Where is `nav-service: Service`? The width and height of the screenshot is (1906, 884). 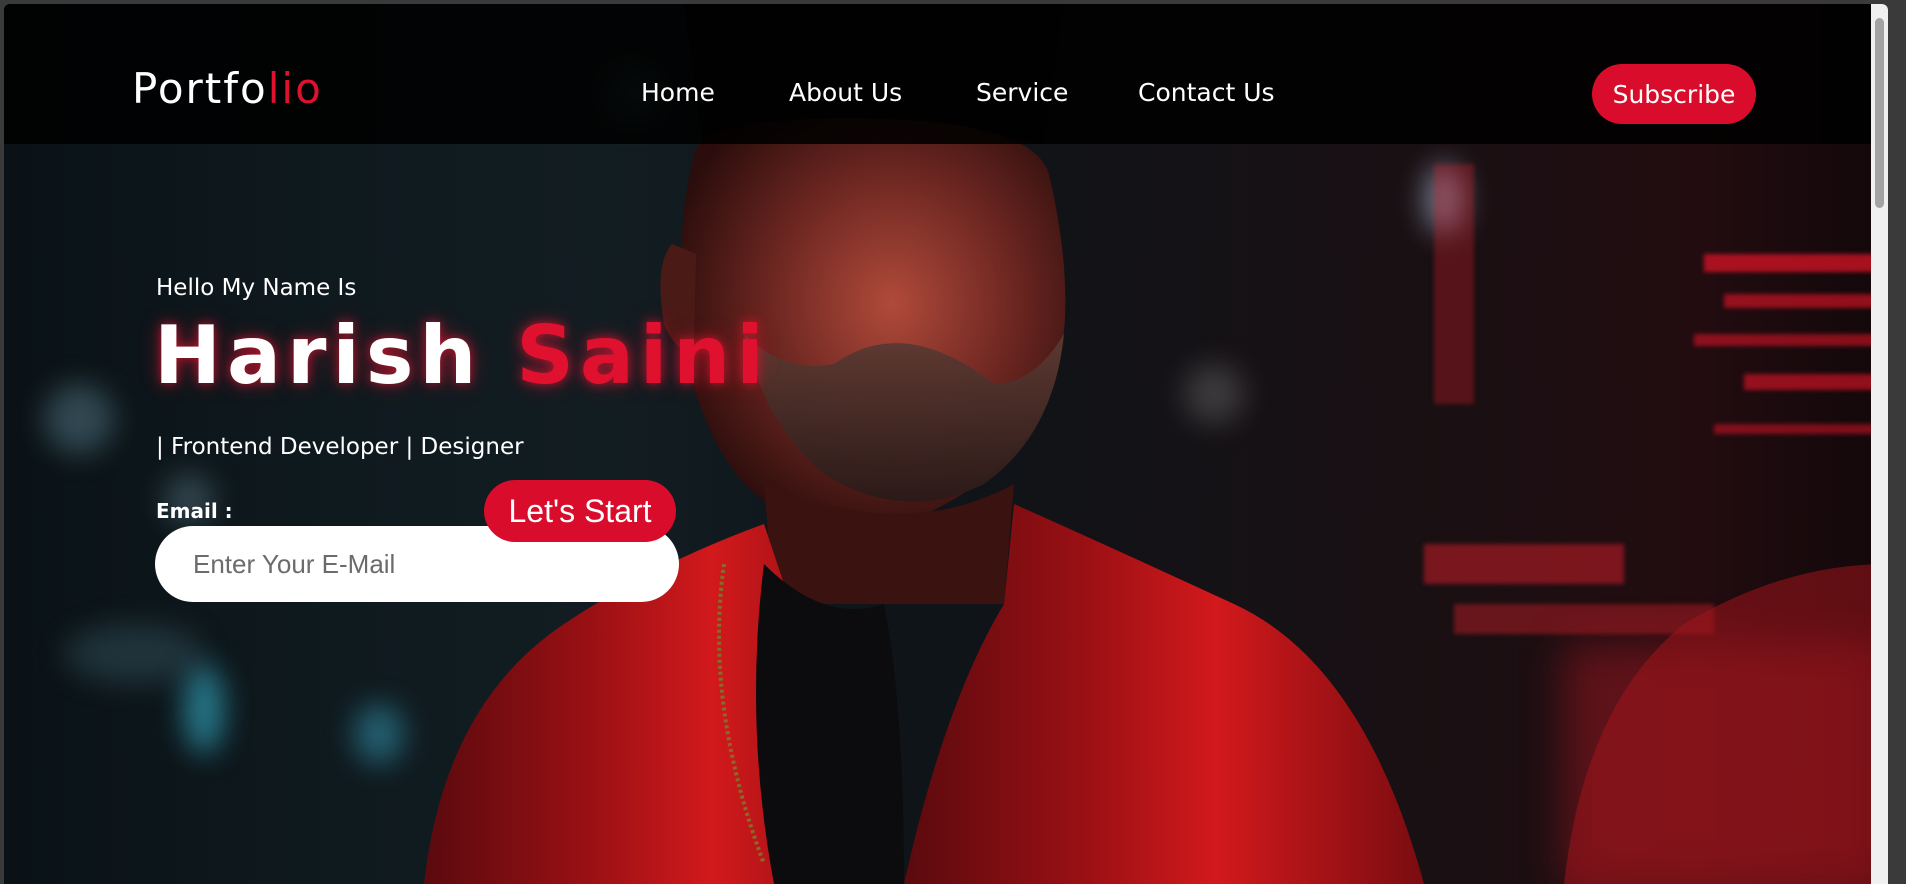
nav-service: Service is located at coordinates (1022, 92).